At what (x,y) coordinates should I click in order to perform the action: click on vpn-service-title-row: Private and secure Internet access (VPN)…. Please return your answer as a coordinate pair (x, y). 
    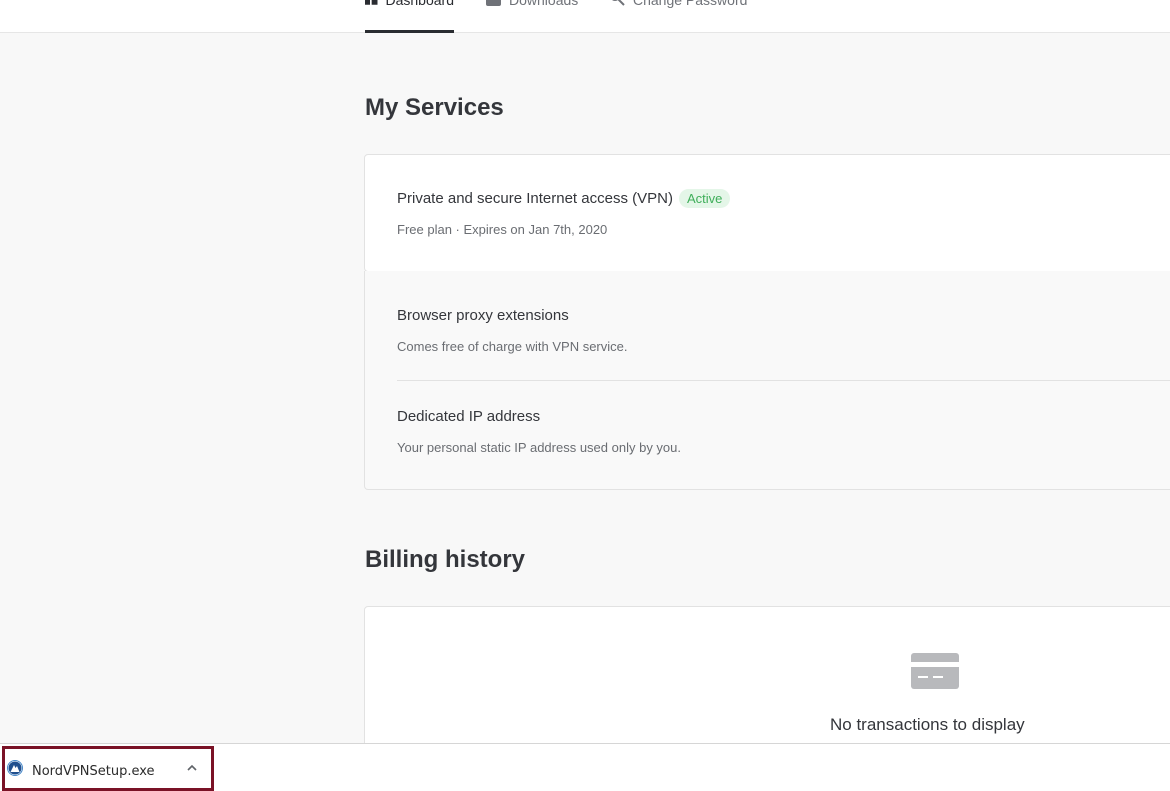
    Looking at the image, I should click on (564, 198).